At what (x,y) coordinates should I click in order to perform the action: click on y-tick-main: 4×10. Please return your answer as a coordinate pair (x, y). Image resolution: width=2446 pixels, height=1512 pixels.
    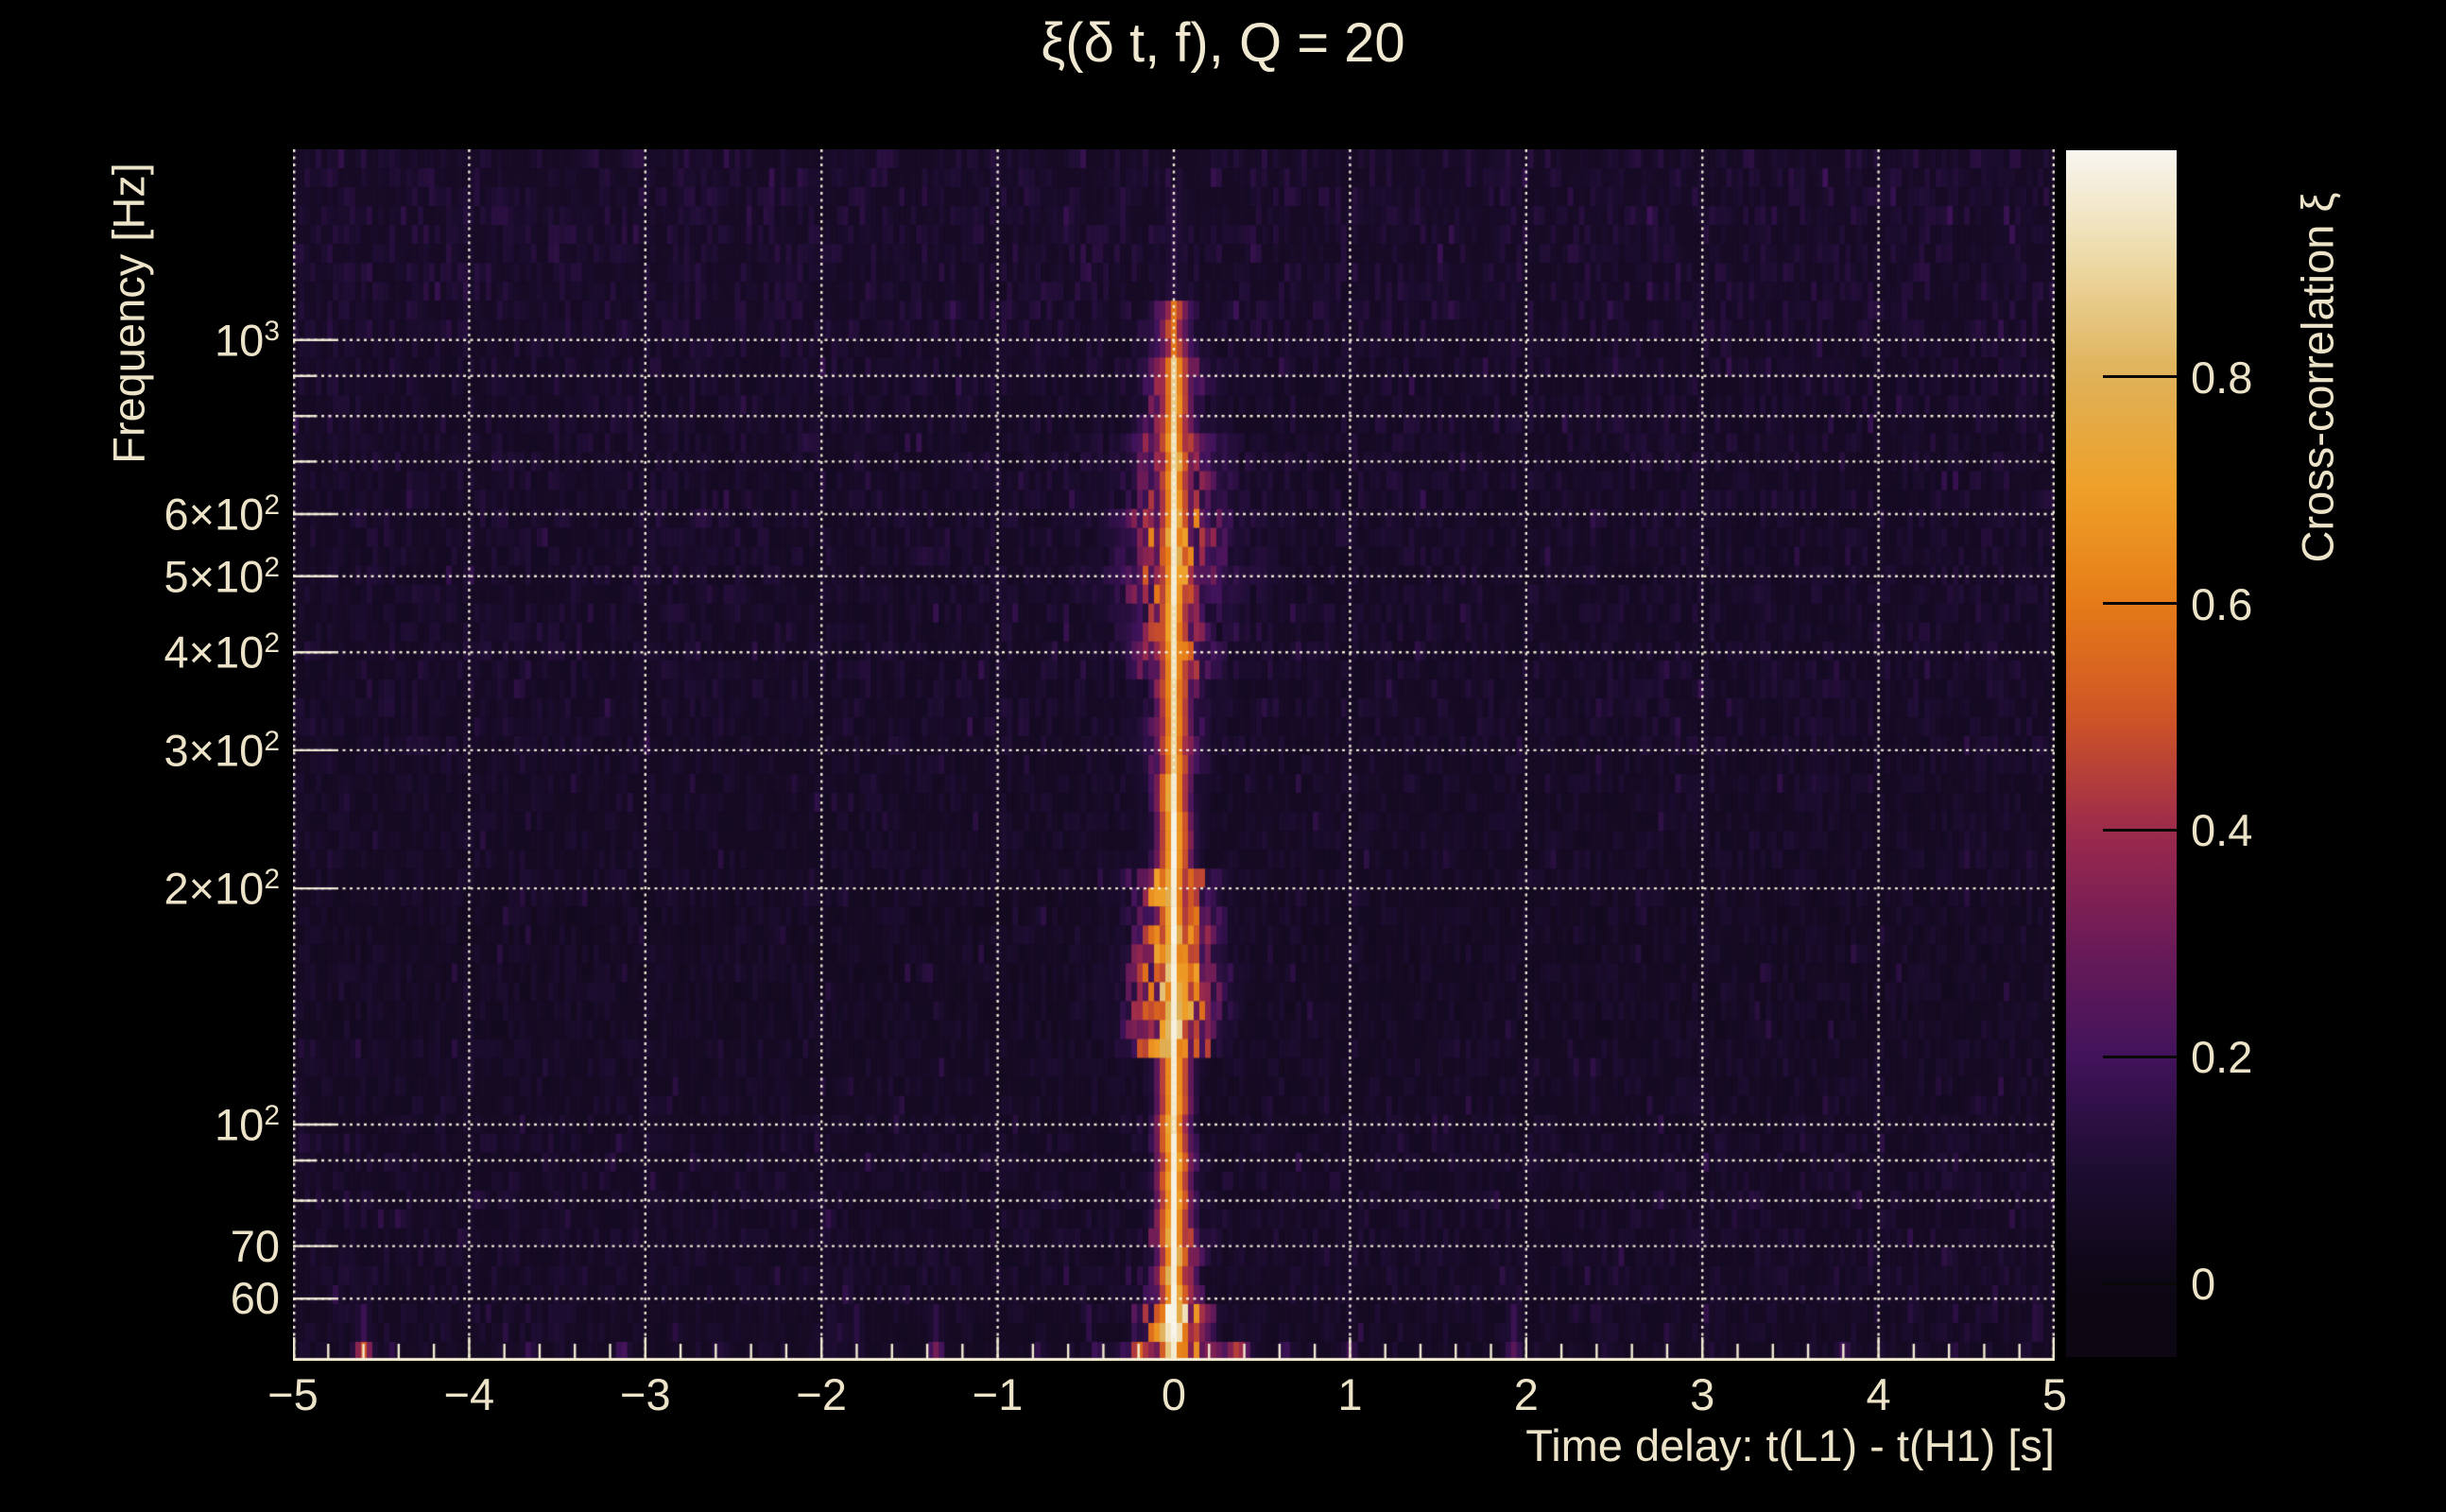
    Looking at the image, I should click on (215, 652).